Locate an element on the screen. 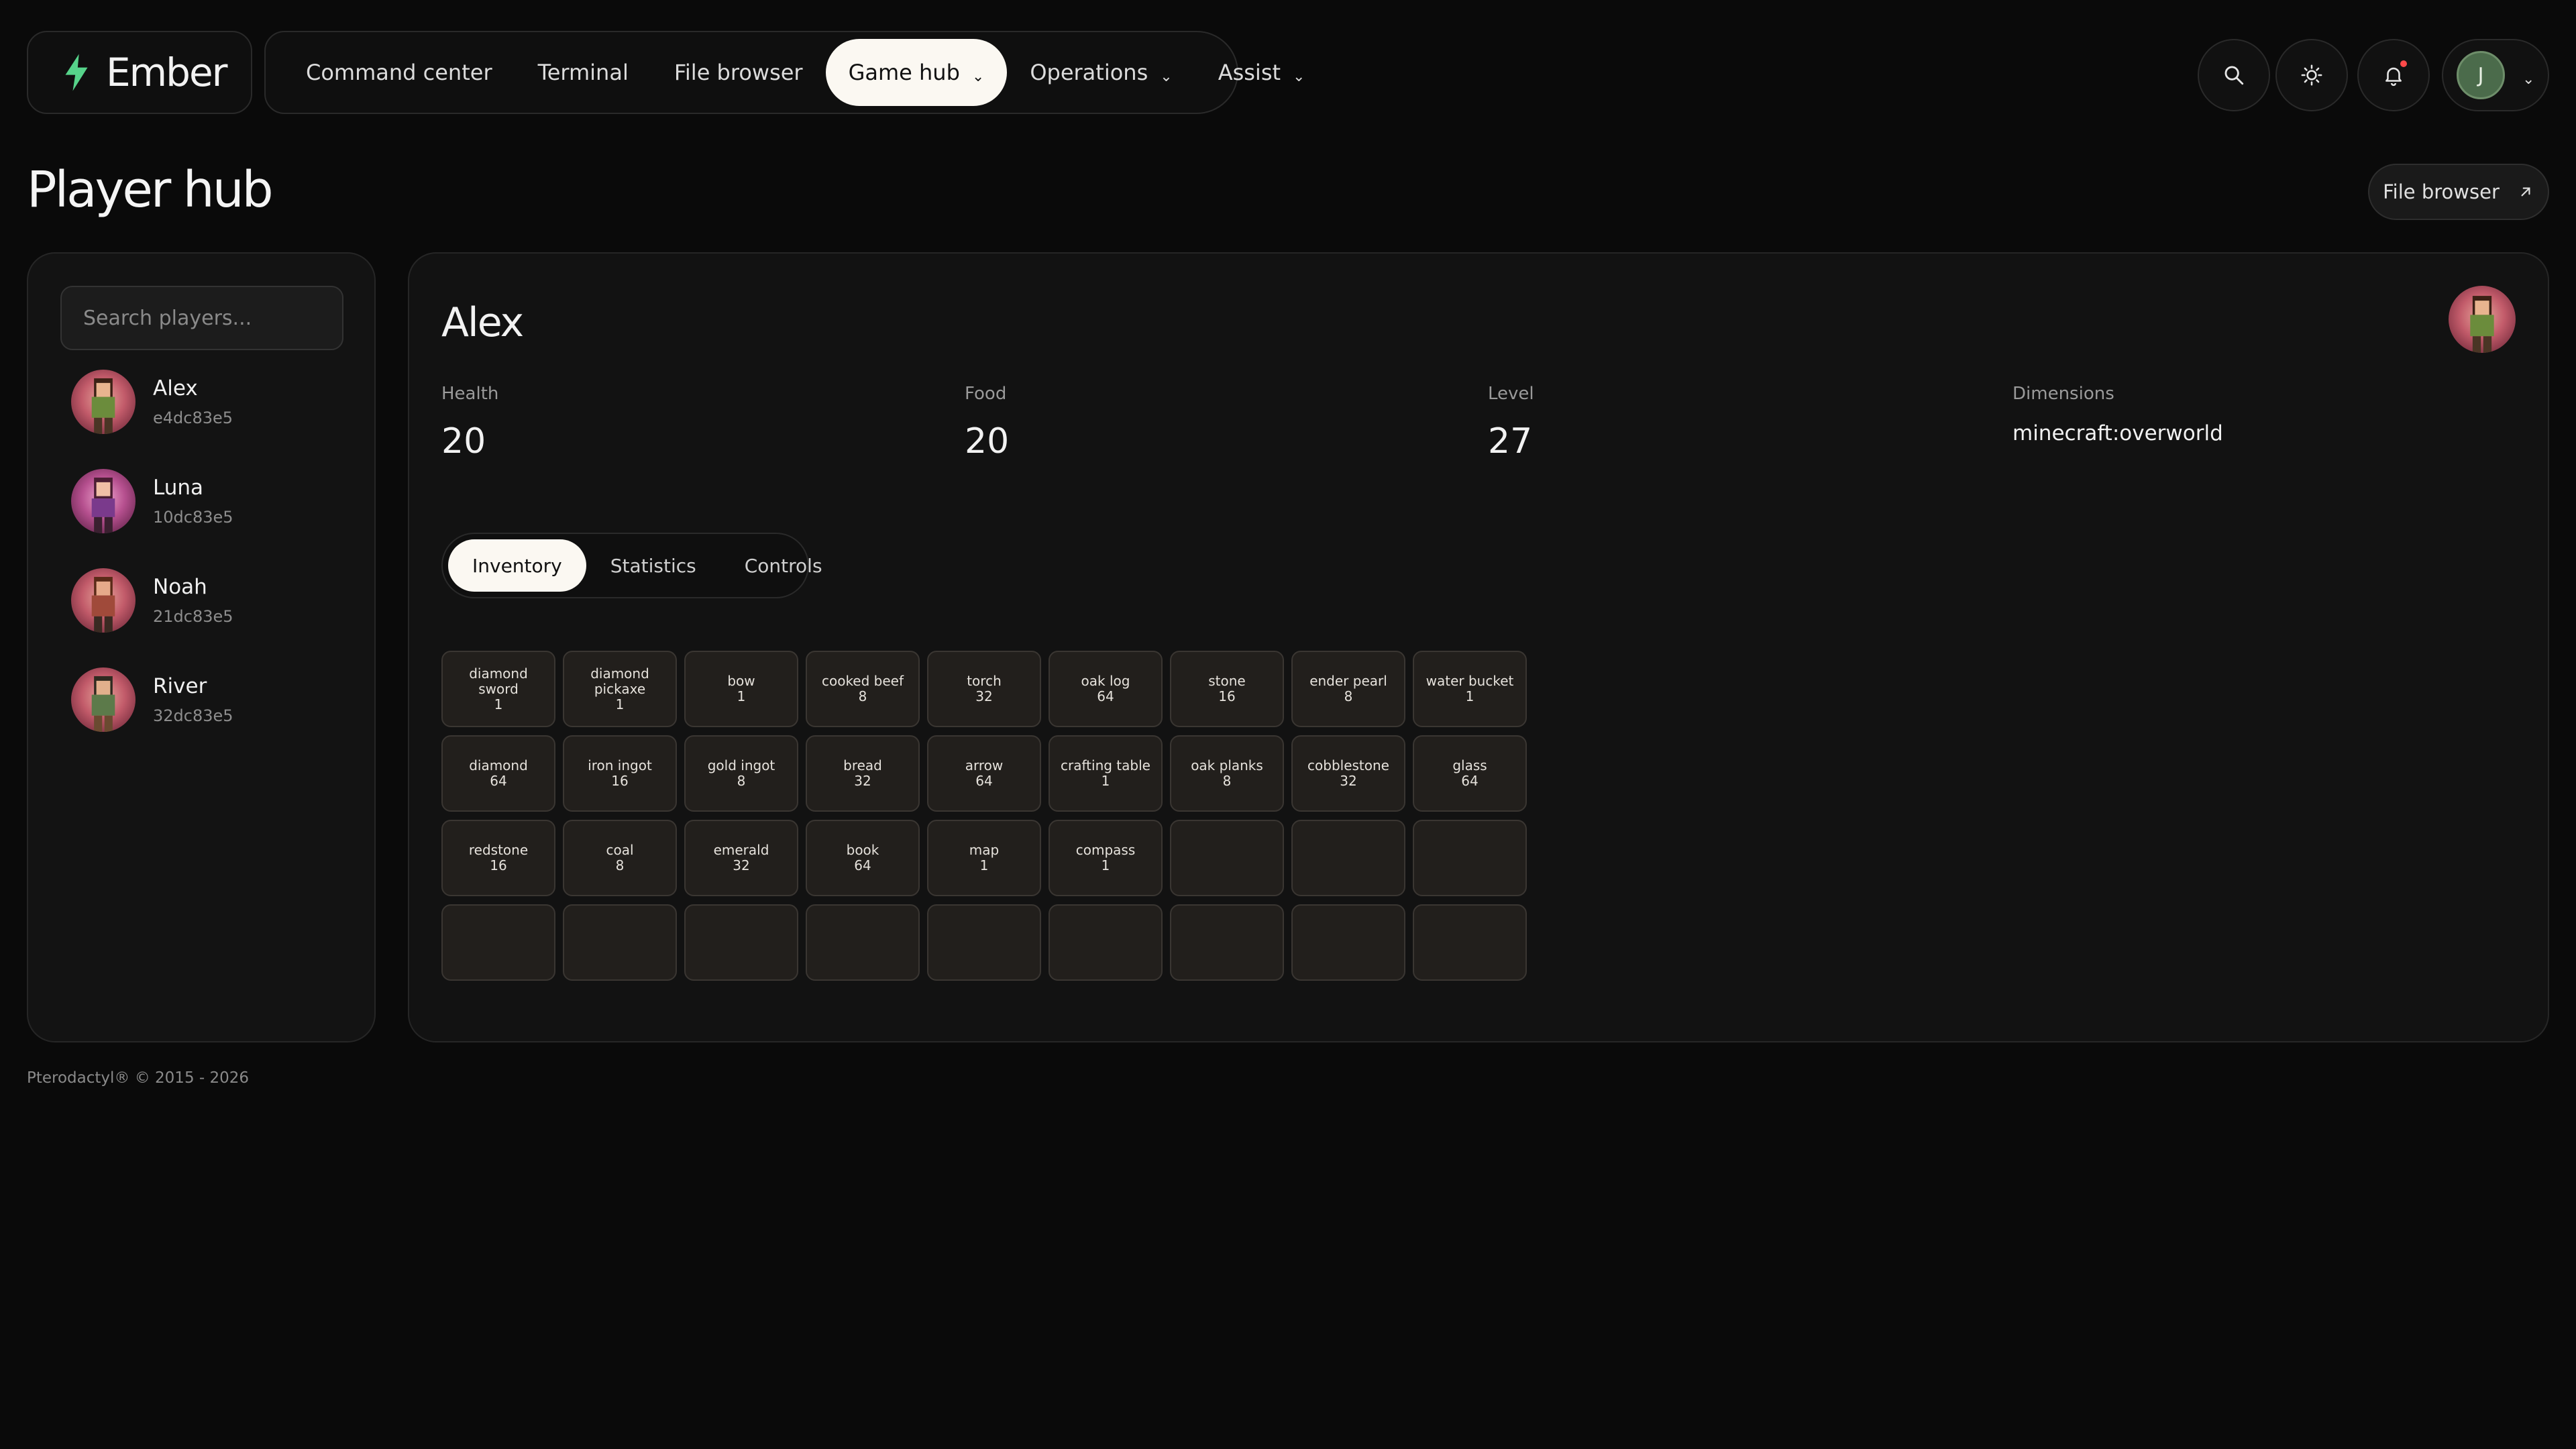 The width and height of the screenshot is (2576, 1449). page-title: Player hub is located at coordinates (150, 190).